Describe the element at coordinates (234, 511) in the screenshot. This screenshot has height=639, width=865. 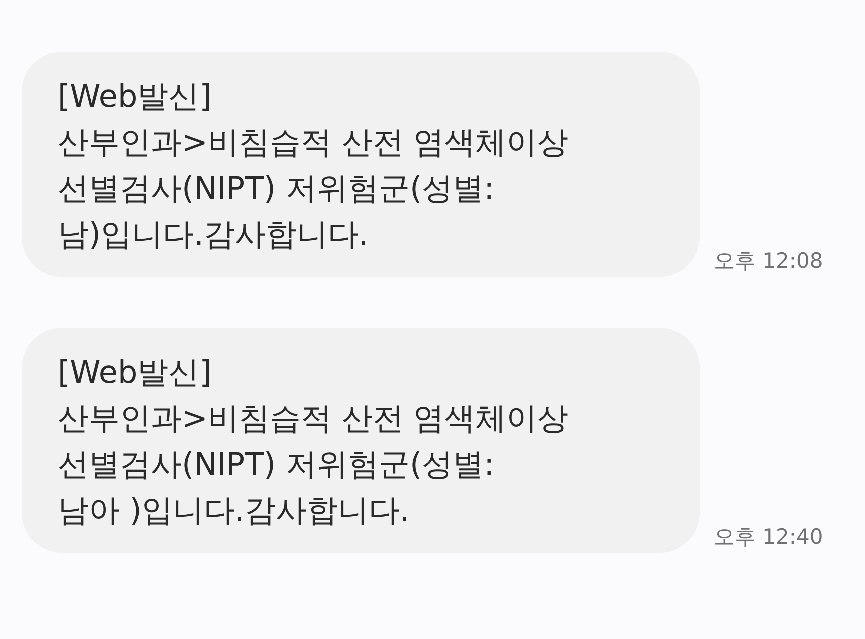
I see `message-line: 남아 )입니다.감사합니다.` at that location.